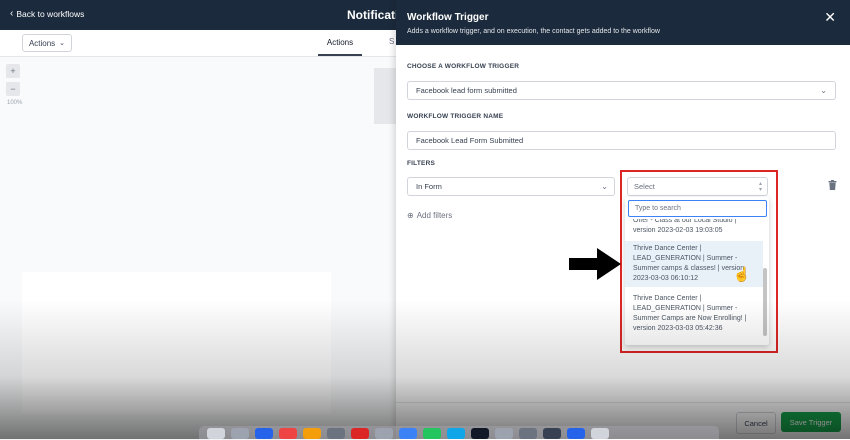  I want to click on os-dock, so click(459, 432).